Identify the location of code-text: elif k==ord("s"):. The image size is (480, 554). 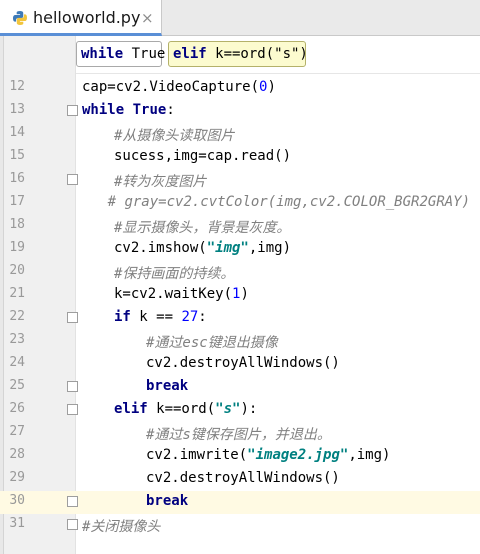
(186, 409).